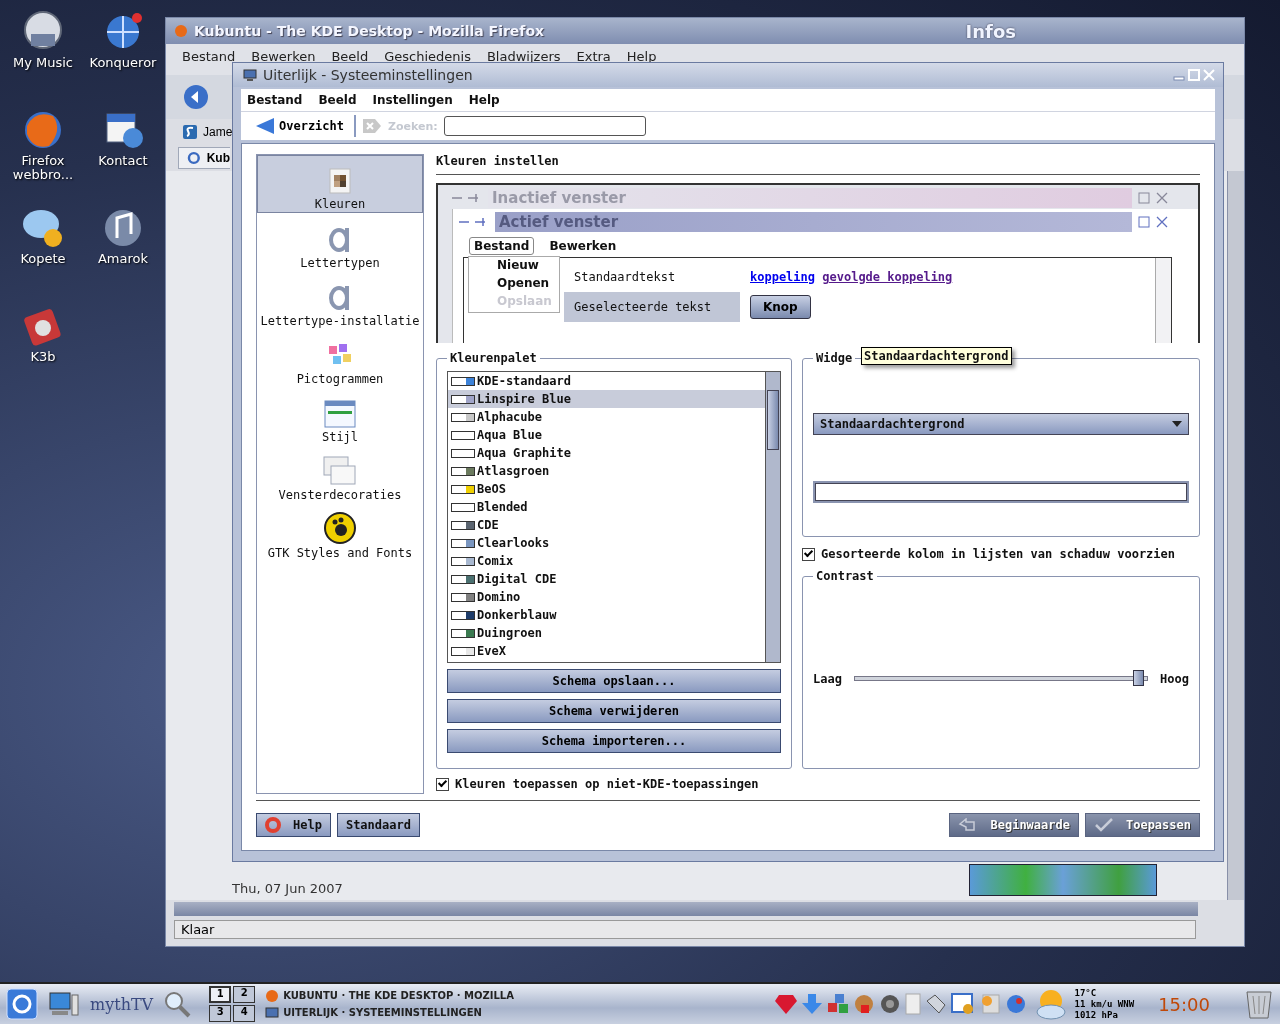 Image resolution: width=1280 pixels, height=1024 pixels. Describe the element at coordinates (1001, 424) in the screenshot. I see `color-role-dropdown: Standaardachtergrond` at that location.